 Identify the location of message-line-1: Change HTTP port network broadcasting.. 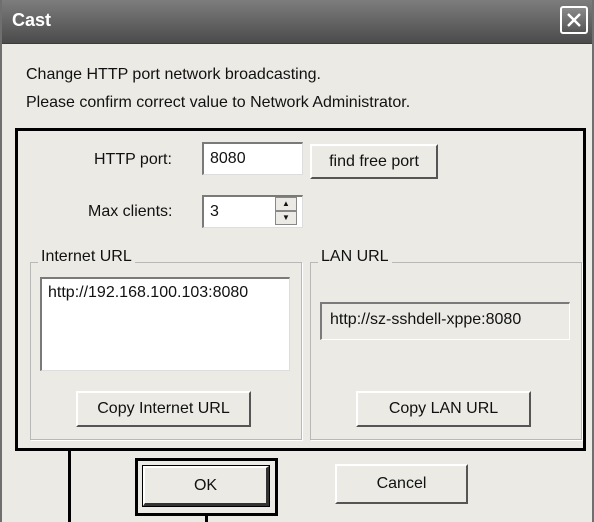
(173, 74).